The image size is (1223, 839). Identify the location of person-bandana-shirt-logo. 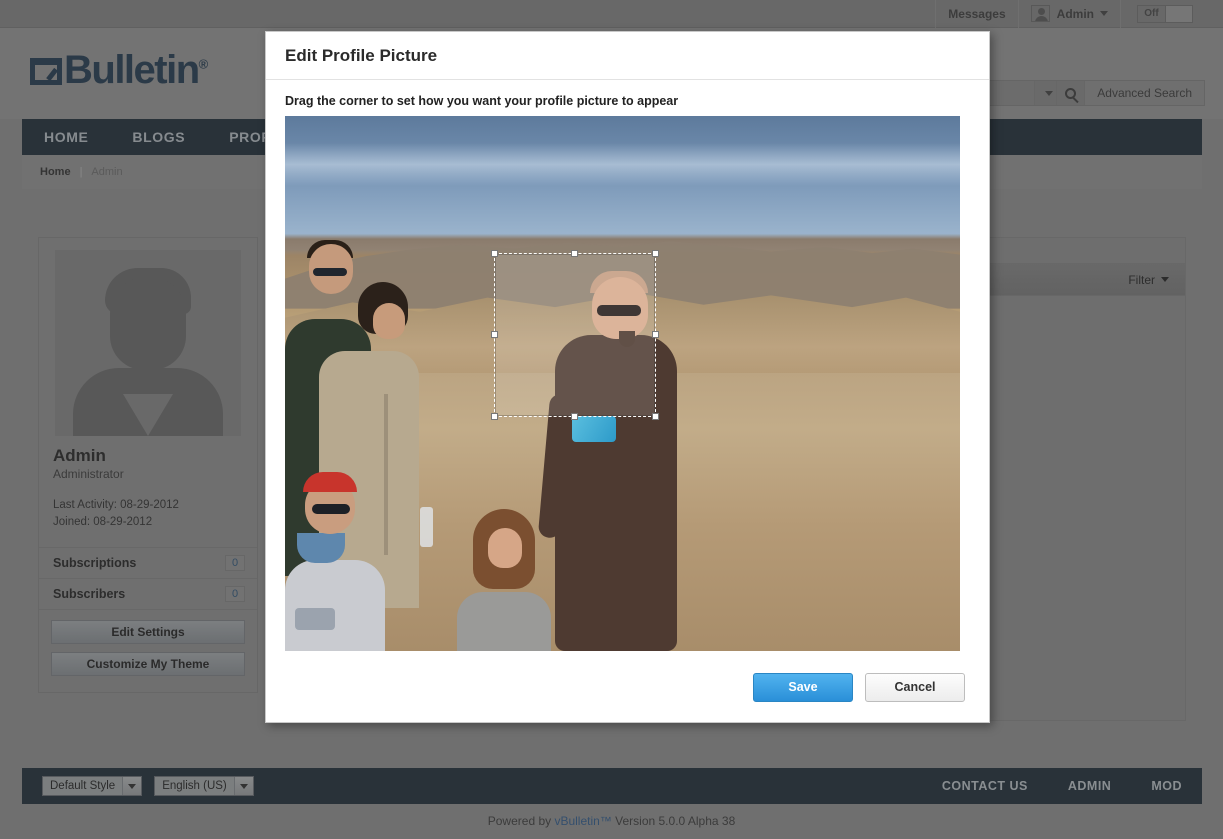
(315, 619).